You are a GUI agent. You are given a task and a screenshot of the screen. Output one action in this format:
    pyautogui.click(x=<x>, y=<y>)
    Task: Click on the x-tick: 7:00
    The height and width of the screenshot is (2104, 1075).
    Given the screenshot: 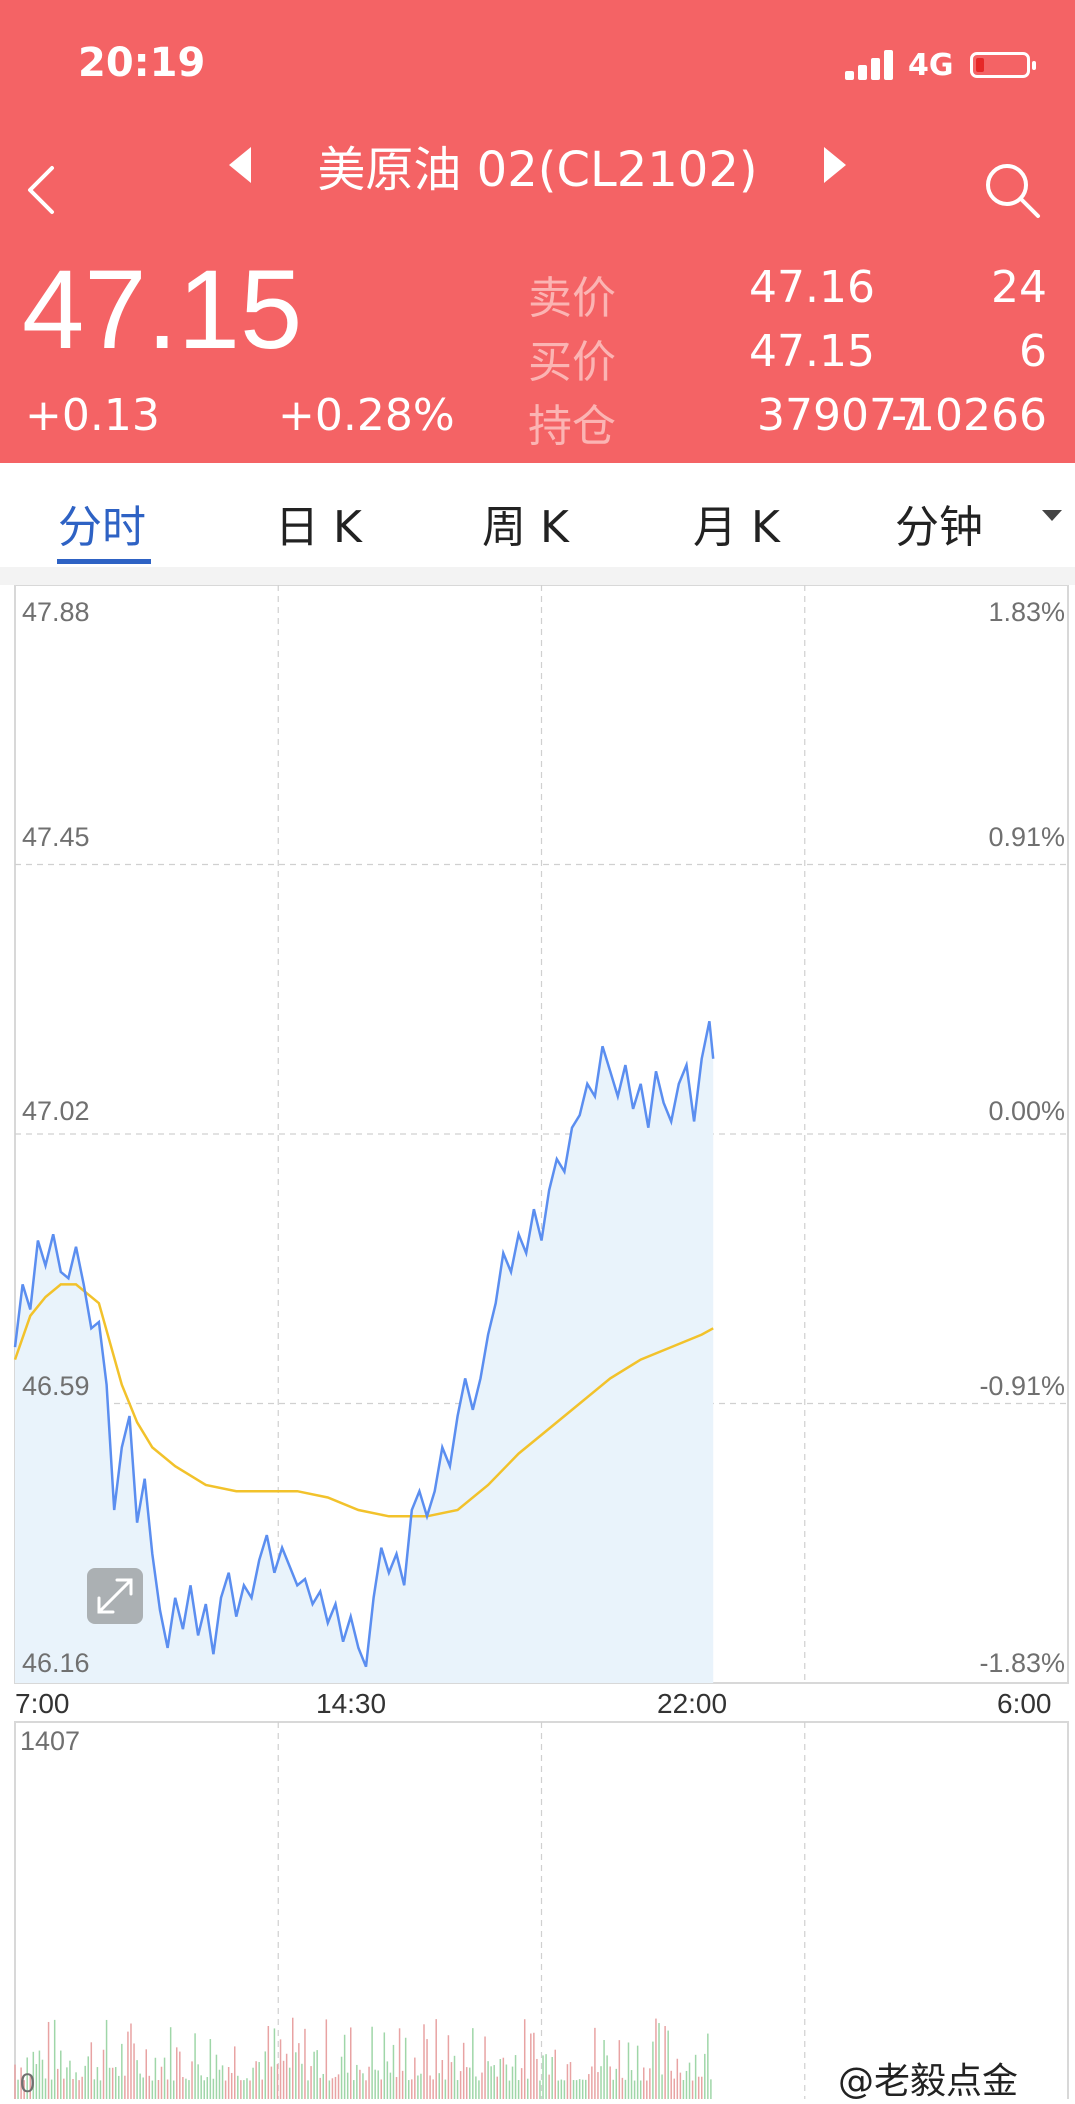 What is the action you would take?
    pyautogui.click(x=42, y=1703)
    